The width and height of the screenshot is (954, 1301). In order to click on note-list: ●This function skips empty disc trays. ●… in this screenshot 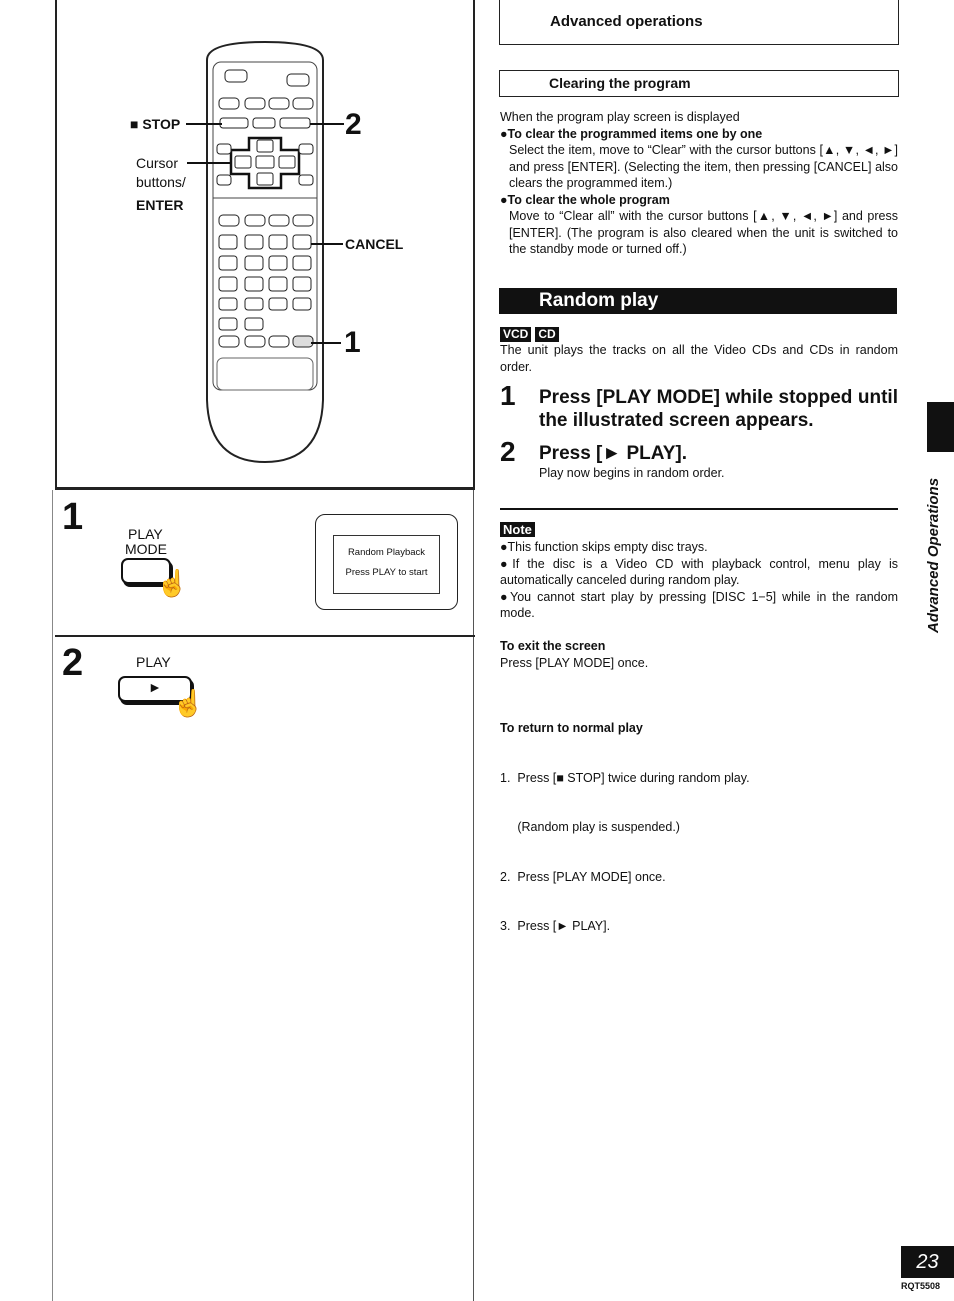, I will do `click(699, 580)`.